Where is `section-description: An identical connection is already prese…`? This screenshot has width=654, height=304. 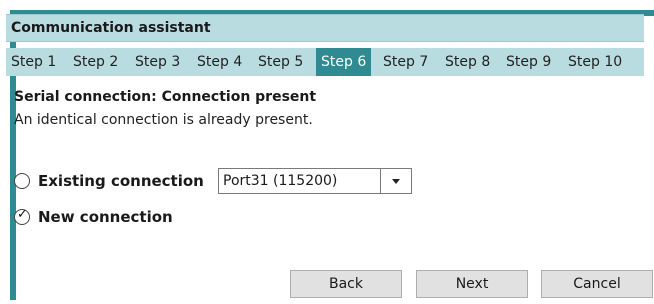 section-description: An identical connection is already prese… is located at coordinates (163, 120).